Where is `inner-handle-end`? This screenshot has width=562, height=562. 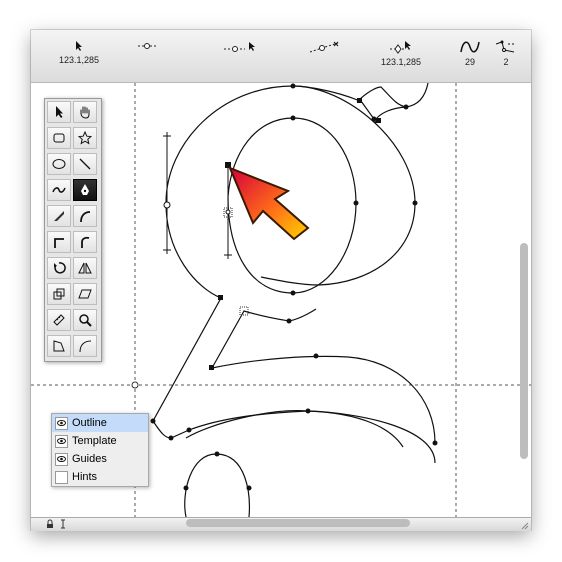 inner-handle-end is located at coordinates (228, 255).